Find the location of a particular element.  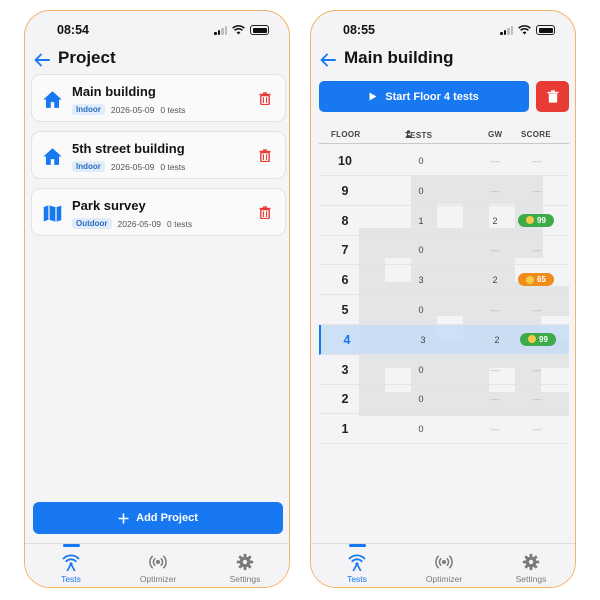

floor-row-6: 6 3 2 65 is located at coordinates (444, 280).